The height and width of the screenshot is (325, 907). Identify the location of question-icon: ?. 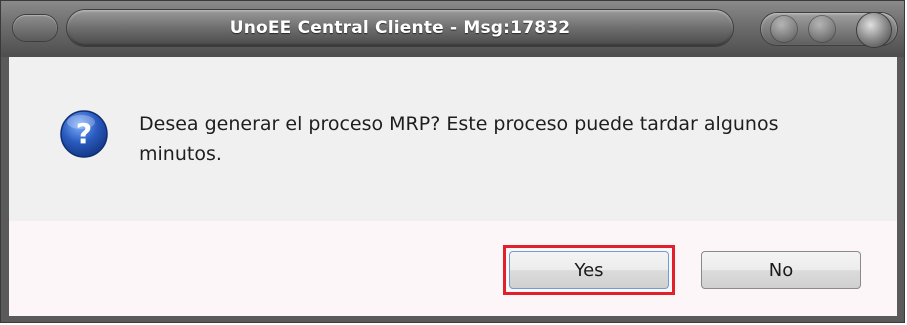
(84, 134).